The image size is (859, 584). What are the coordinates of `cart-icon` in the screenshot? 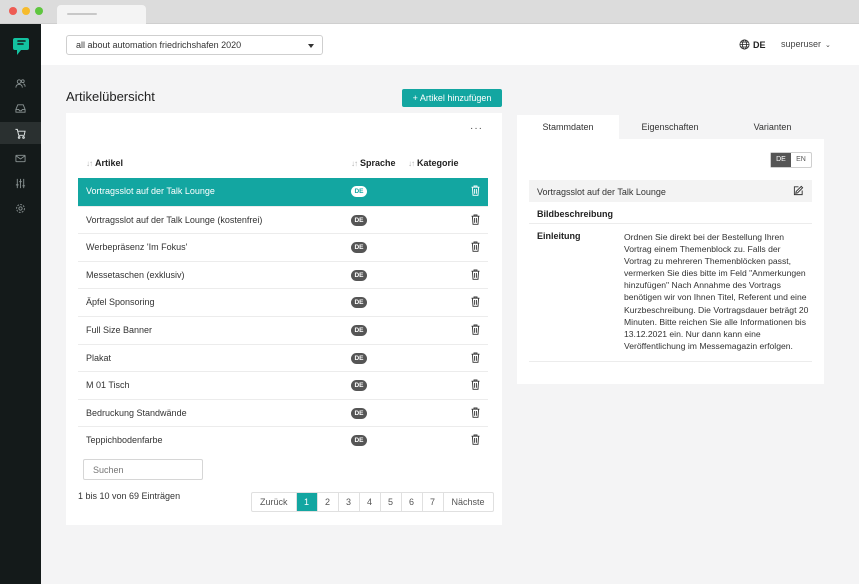 It's located at (20, 133).